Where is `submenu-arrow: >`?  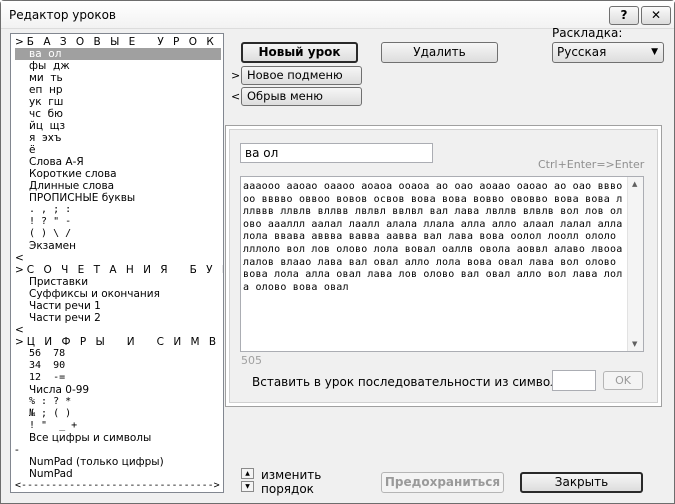 submenu-arrow: > is located at coordinates (236, 75).